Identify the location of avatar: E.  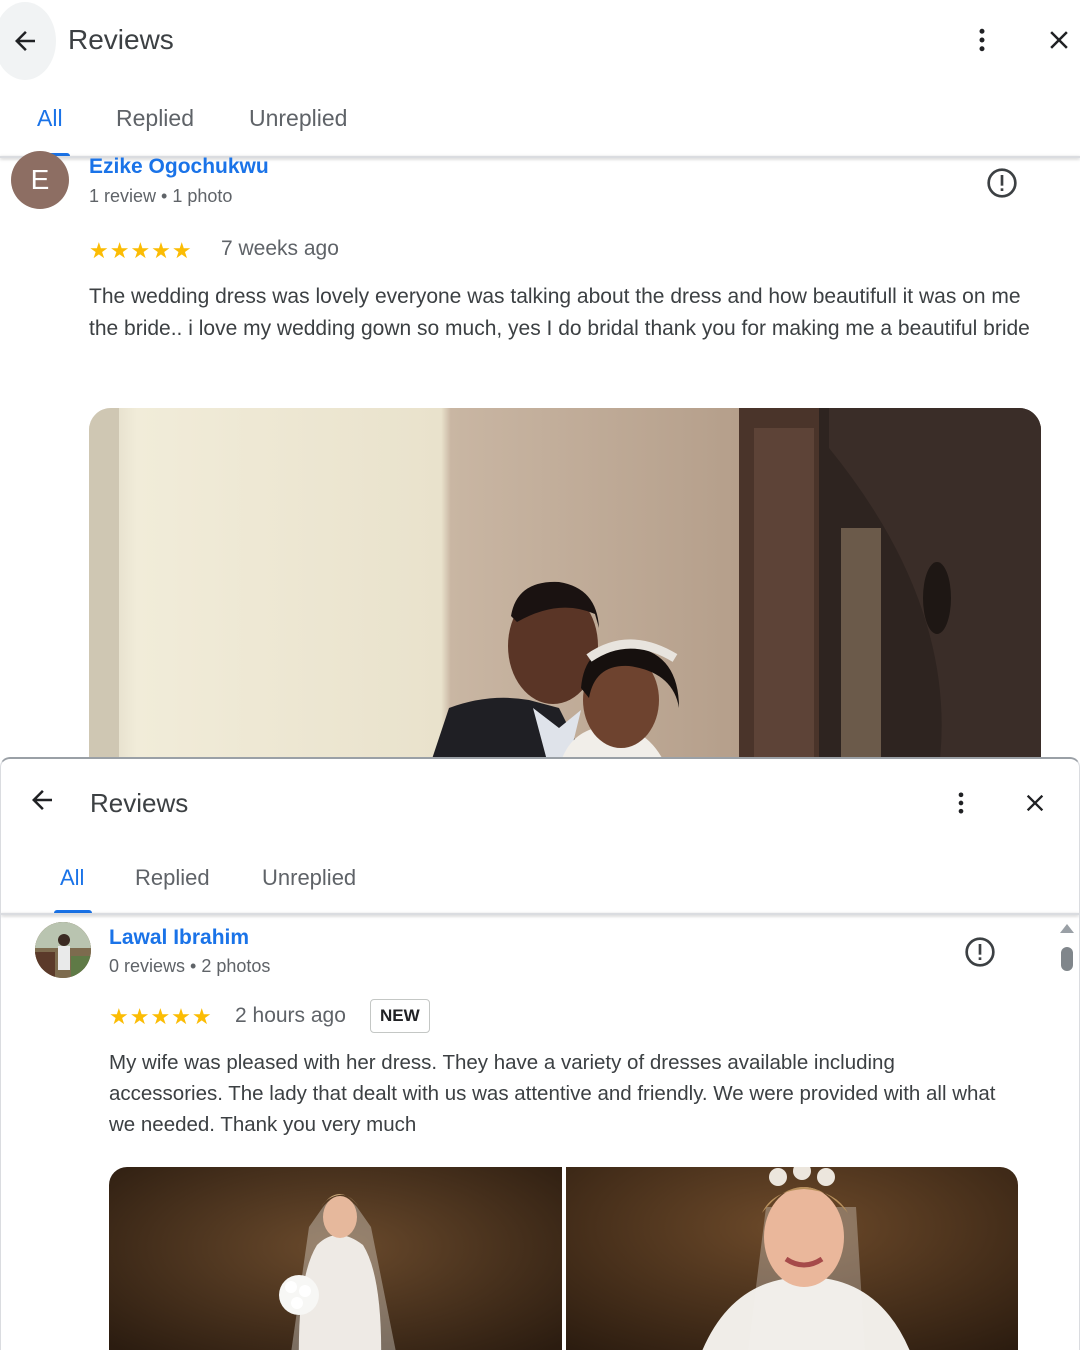
(40, 180).